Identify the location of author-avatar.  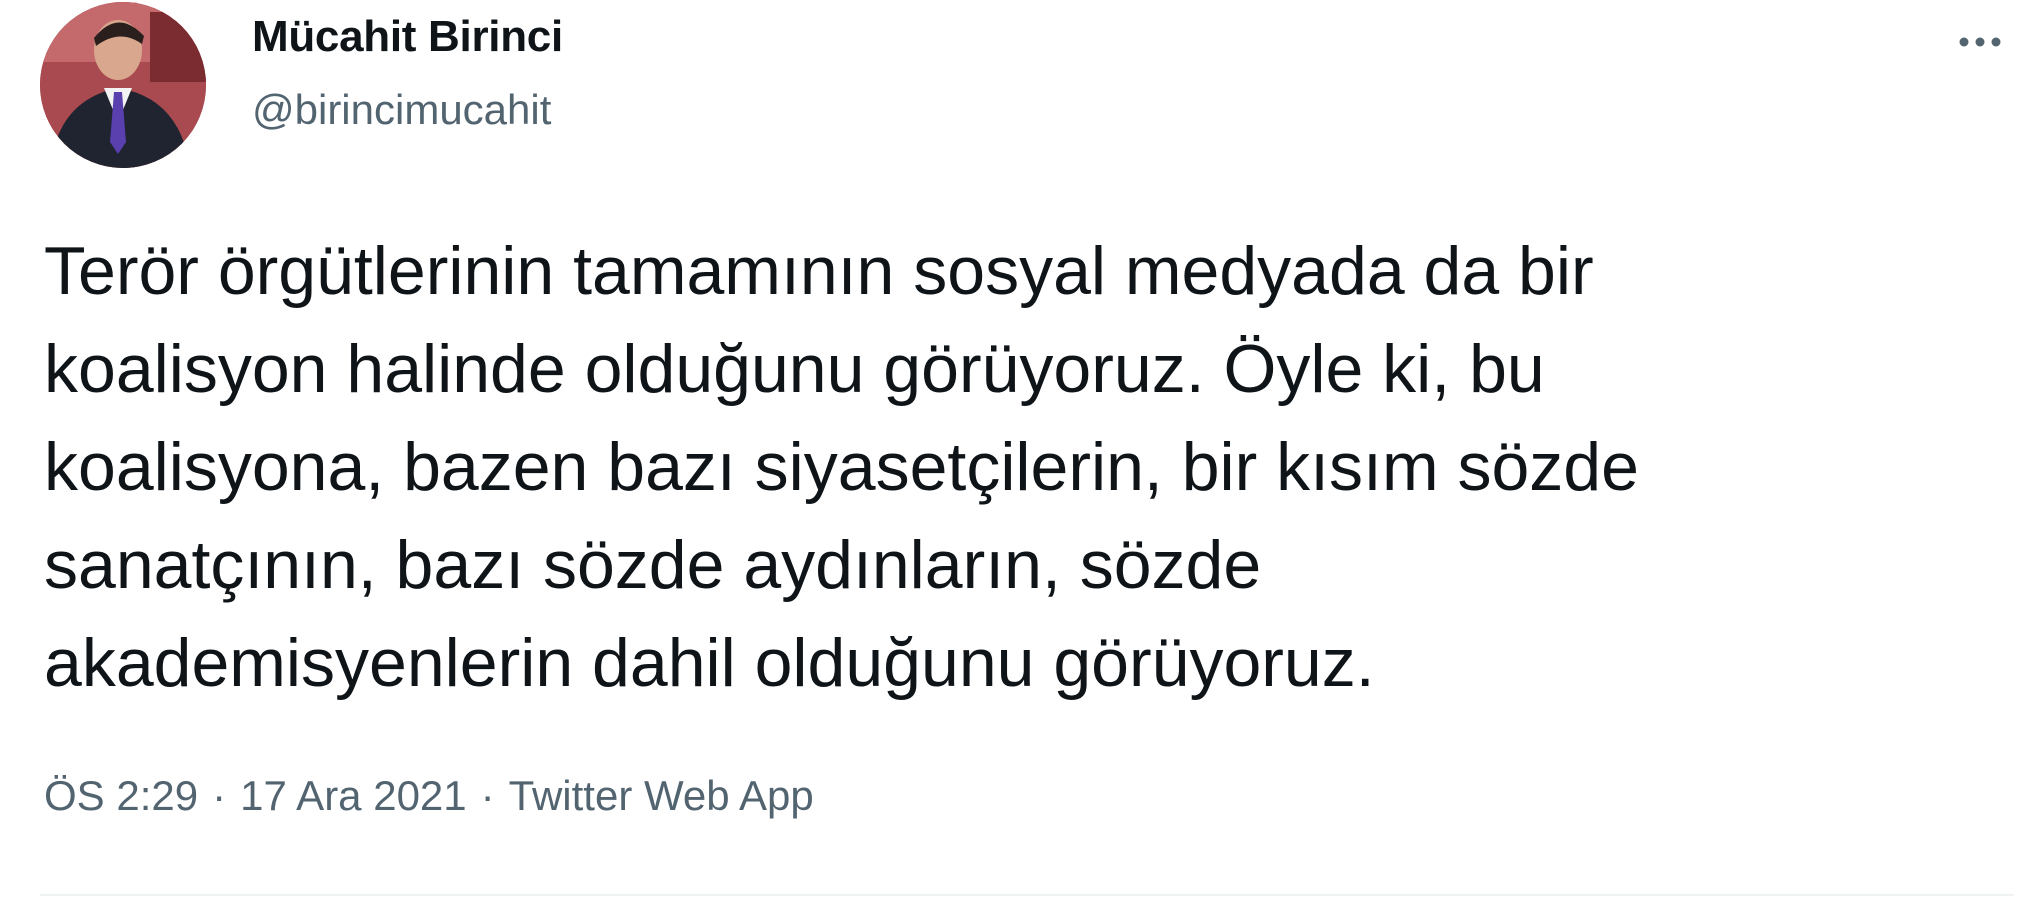
(123, 85).